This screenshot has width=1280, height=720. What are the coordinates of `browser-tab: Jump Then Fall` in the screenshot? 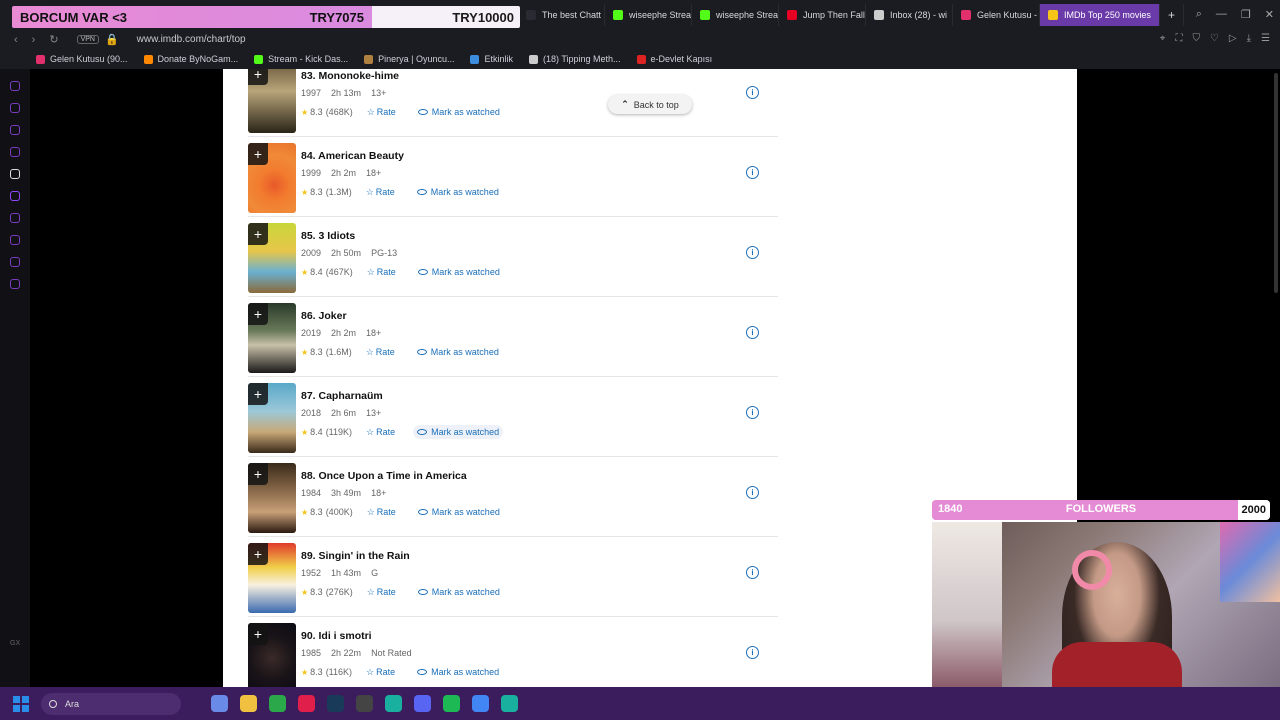 It's located at (822, 15).